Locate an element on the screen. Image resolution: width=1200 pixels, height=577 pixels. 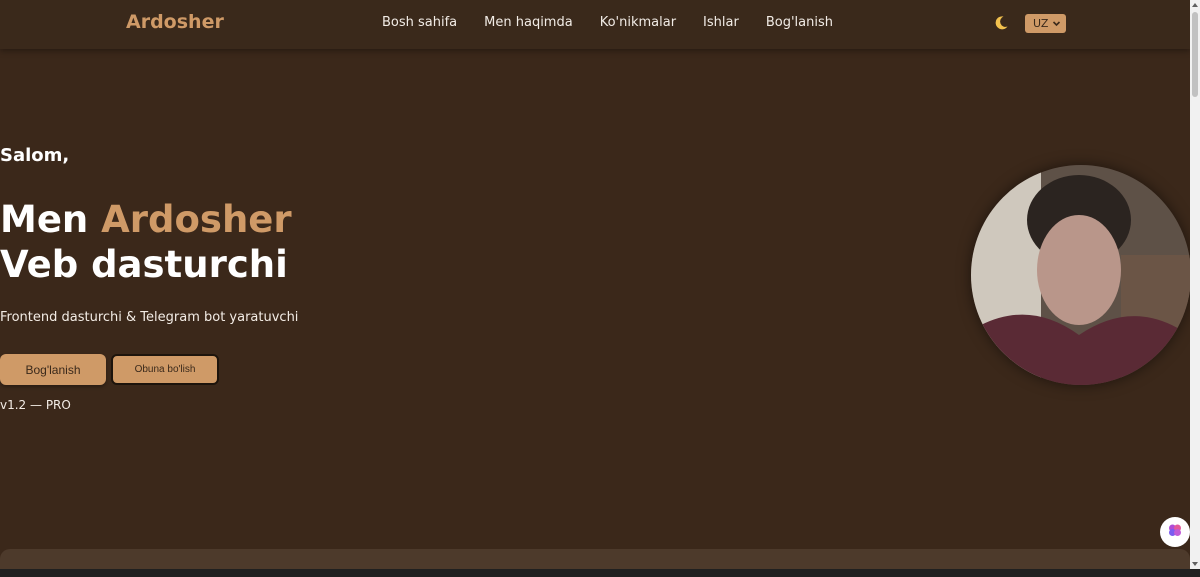
contact-button: Bog'lanish is located at coordinates (53, 369).